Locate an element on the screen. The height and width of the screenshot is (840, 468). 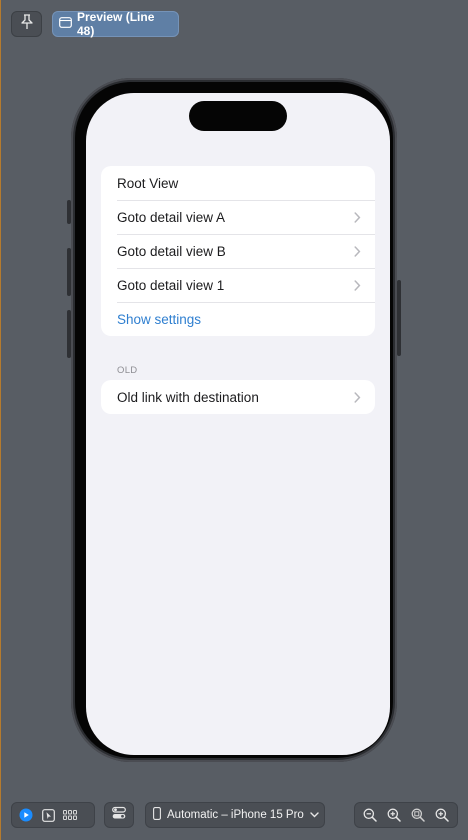
zoom-controls is located at coordinates (406, 815).